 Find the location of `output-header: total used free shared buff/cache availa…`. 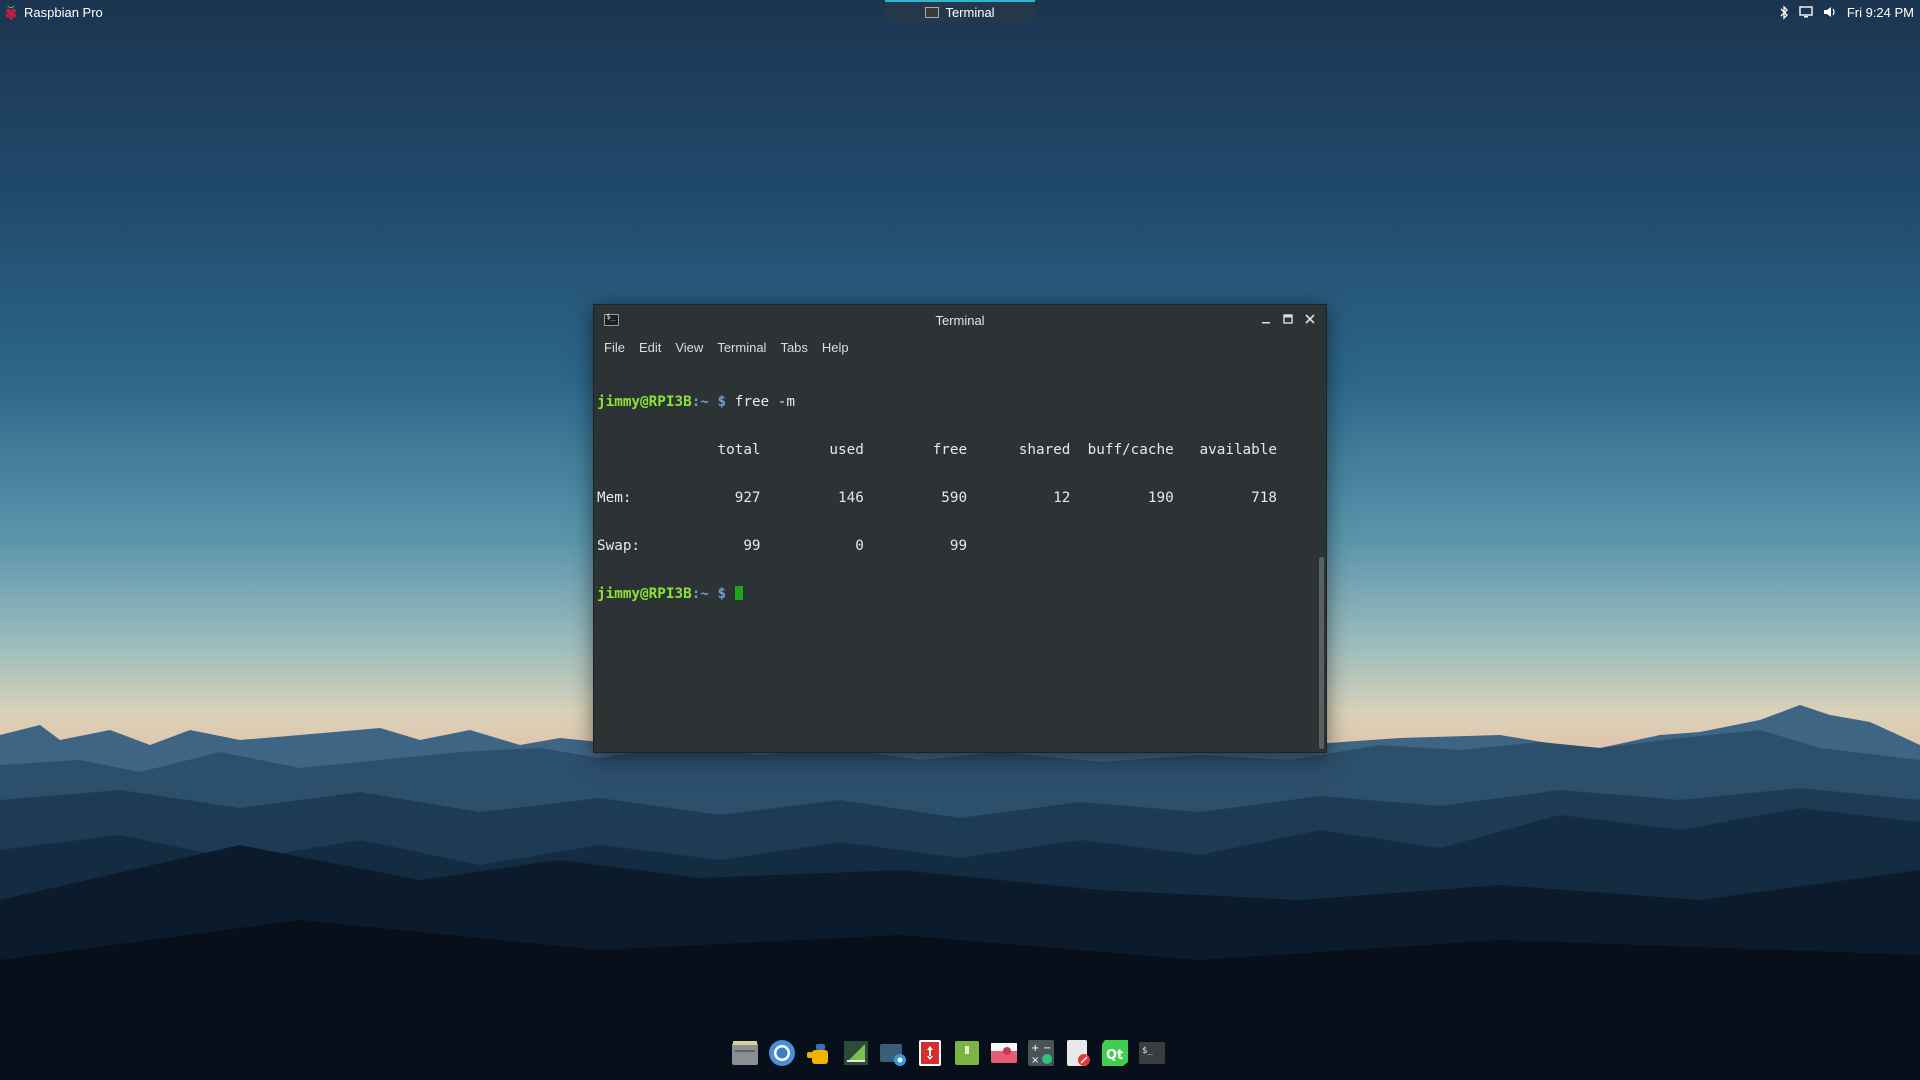

output-header: total used free shared buff/cache availa… is located at coordinates (937, 450).